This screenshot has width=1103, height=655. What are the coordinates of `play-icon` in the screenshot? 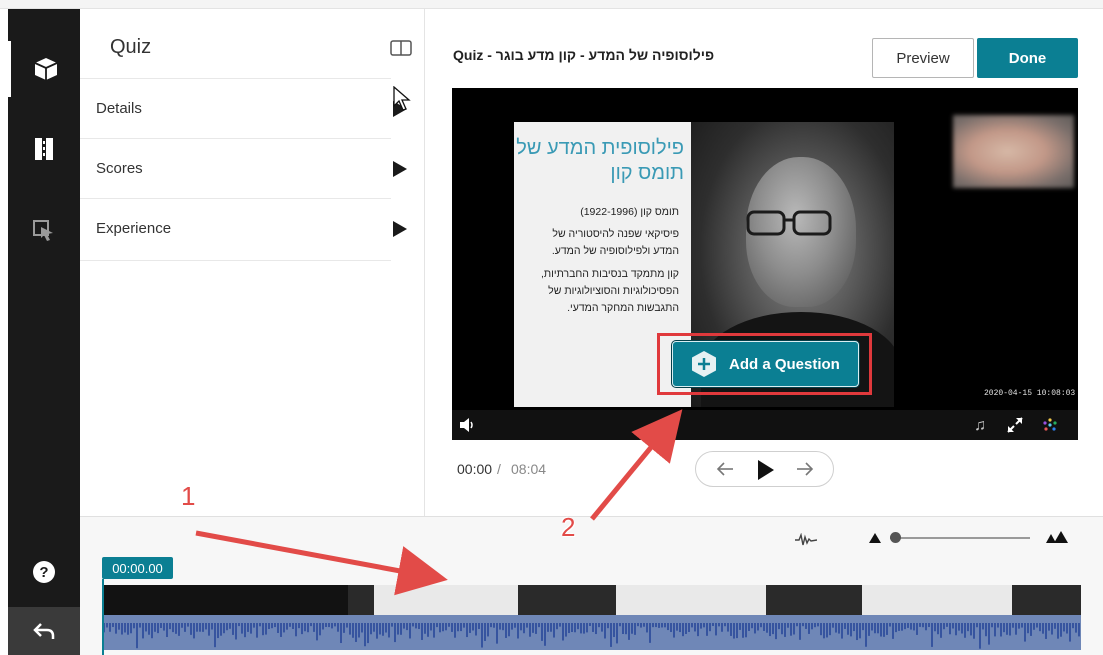 It's located at (766, 470).